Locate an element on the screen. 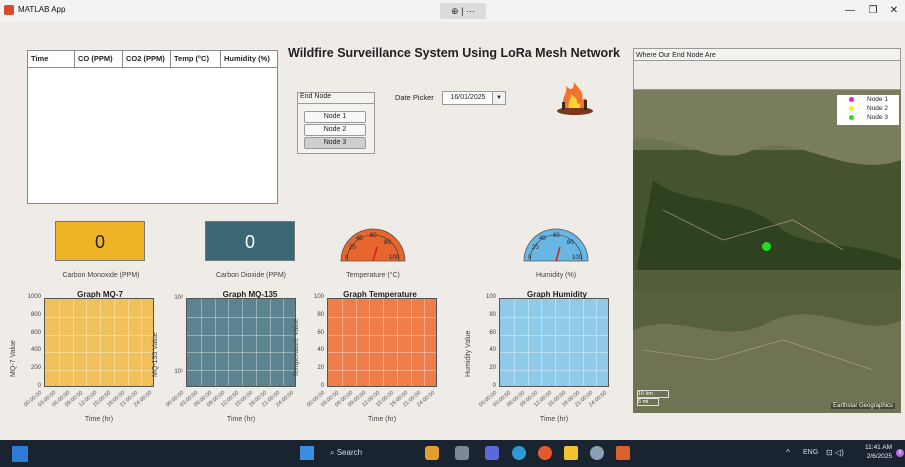  hum-tick-60: 60 is located at coordinates (556, 236).